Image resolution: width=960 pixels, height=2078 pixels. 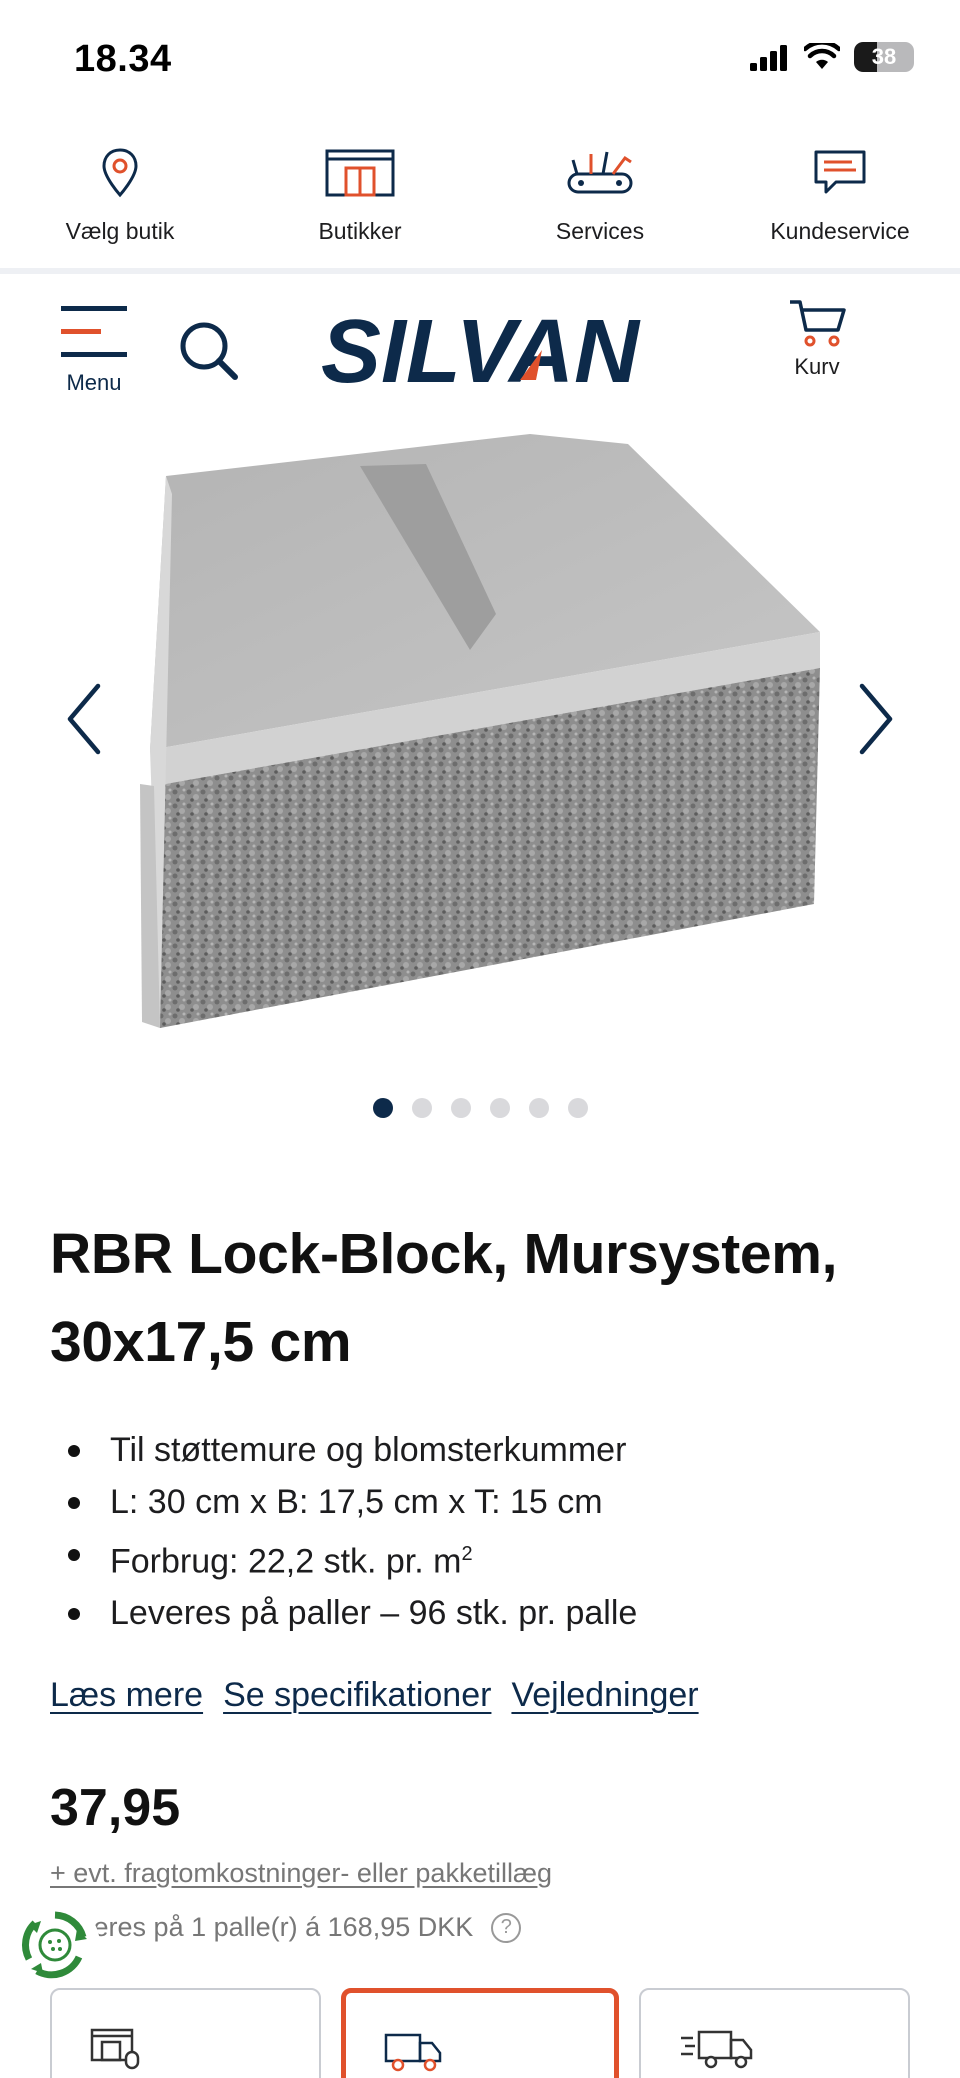 I want to click on wifi-icon, so click(x=822, y=56).